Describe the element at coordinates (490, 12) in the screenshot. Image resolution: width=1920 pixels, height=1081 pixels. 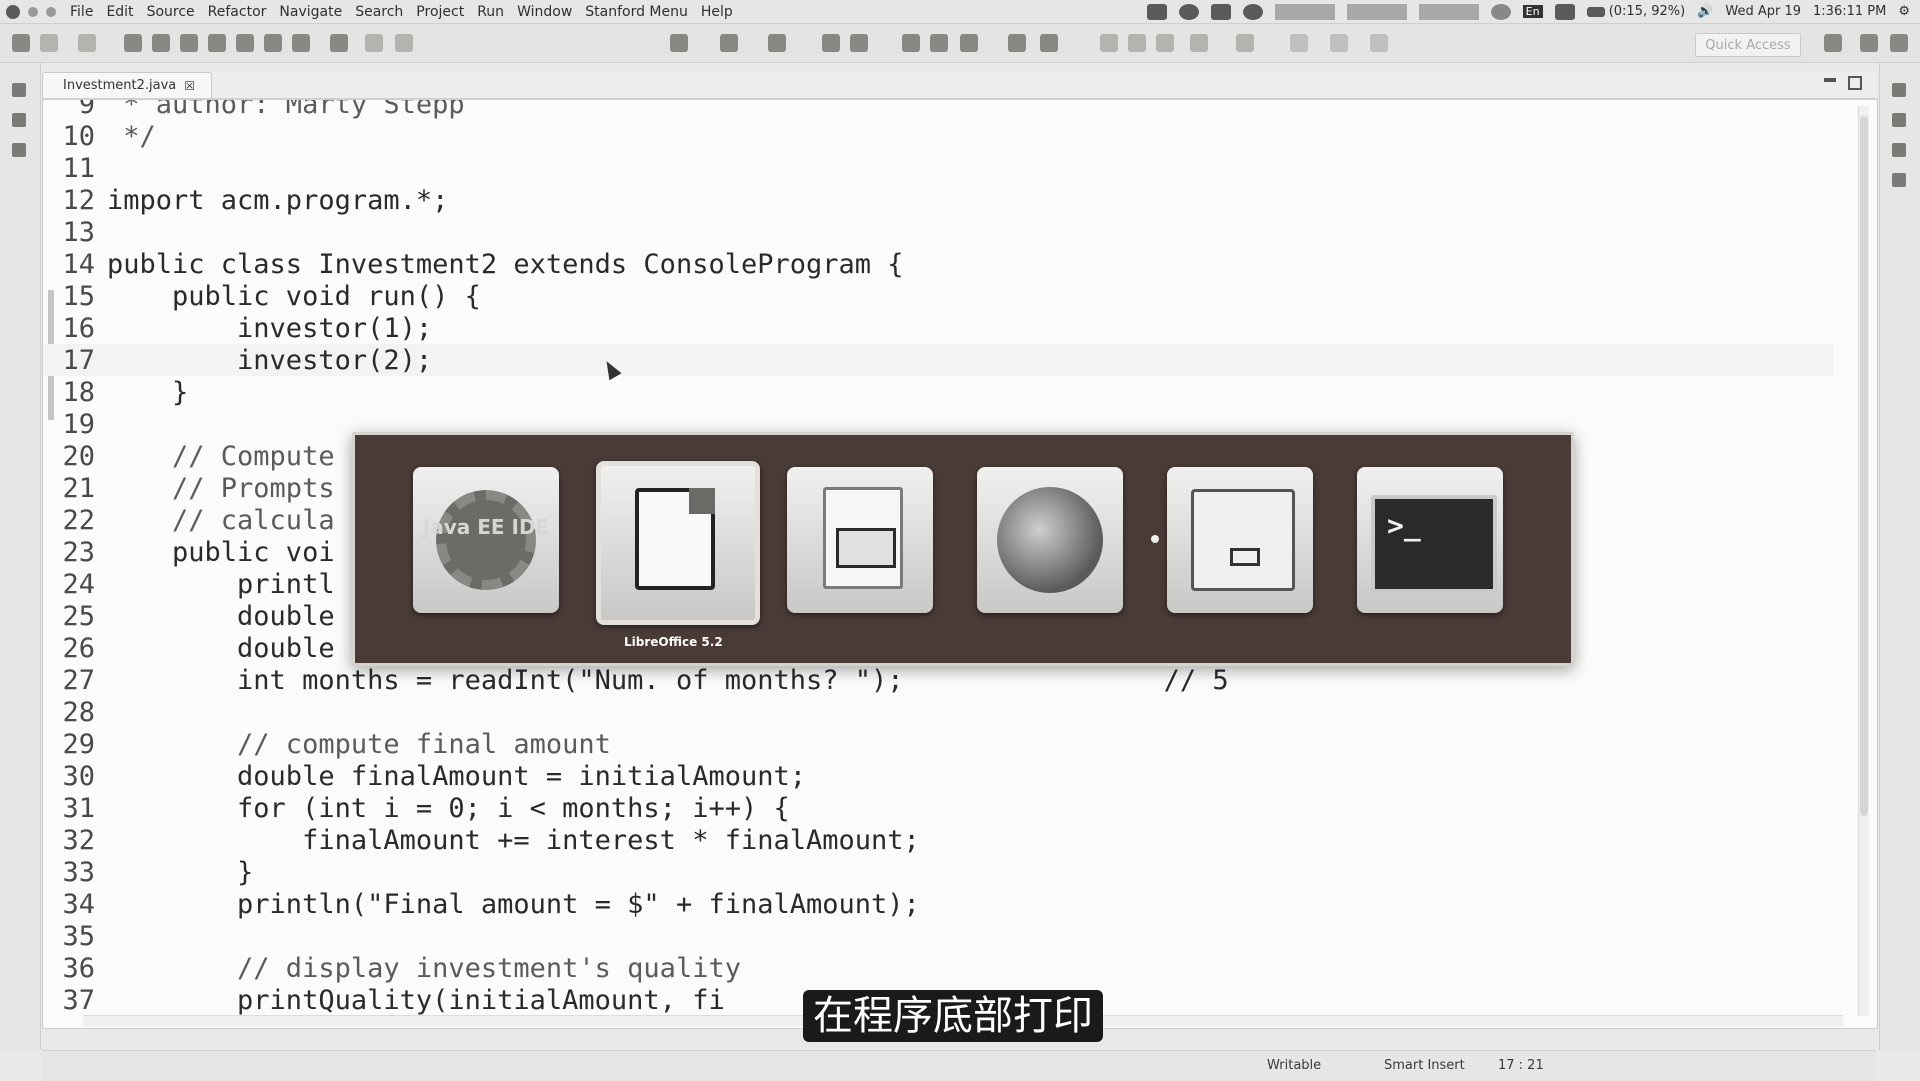
I see `menu-run: Run` at that location.